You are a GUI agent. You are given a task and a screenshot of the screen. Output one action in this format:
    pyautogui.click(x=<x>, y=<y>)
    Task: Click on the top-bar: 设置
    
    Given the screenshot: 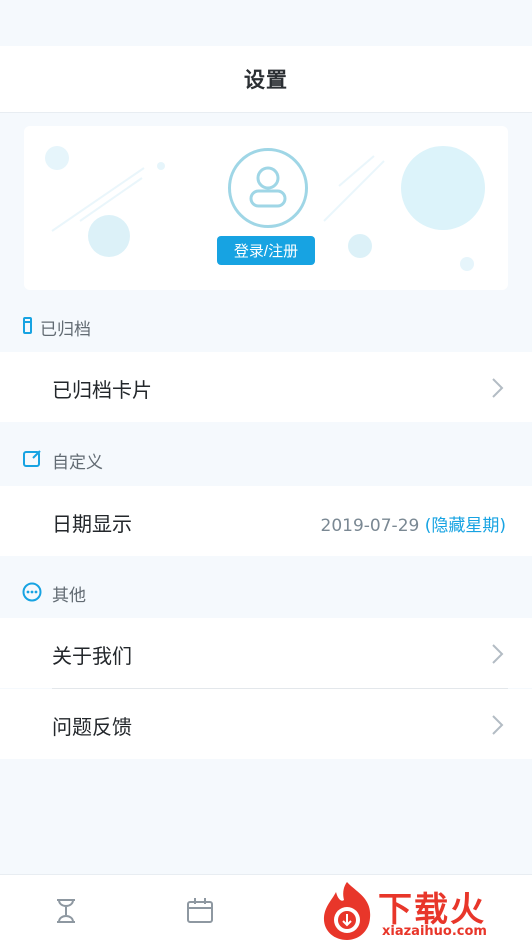 What is the action you would take?
    pyautogui.click(x=266, y=79)
    